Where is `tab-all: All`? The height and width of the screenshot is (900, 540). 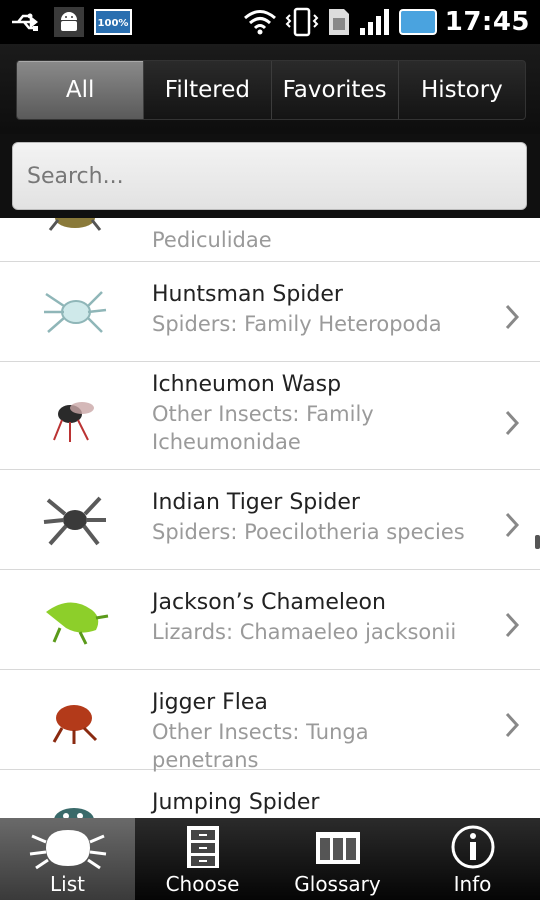
tab-all: All is located at coordinates (80, 90).